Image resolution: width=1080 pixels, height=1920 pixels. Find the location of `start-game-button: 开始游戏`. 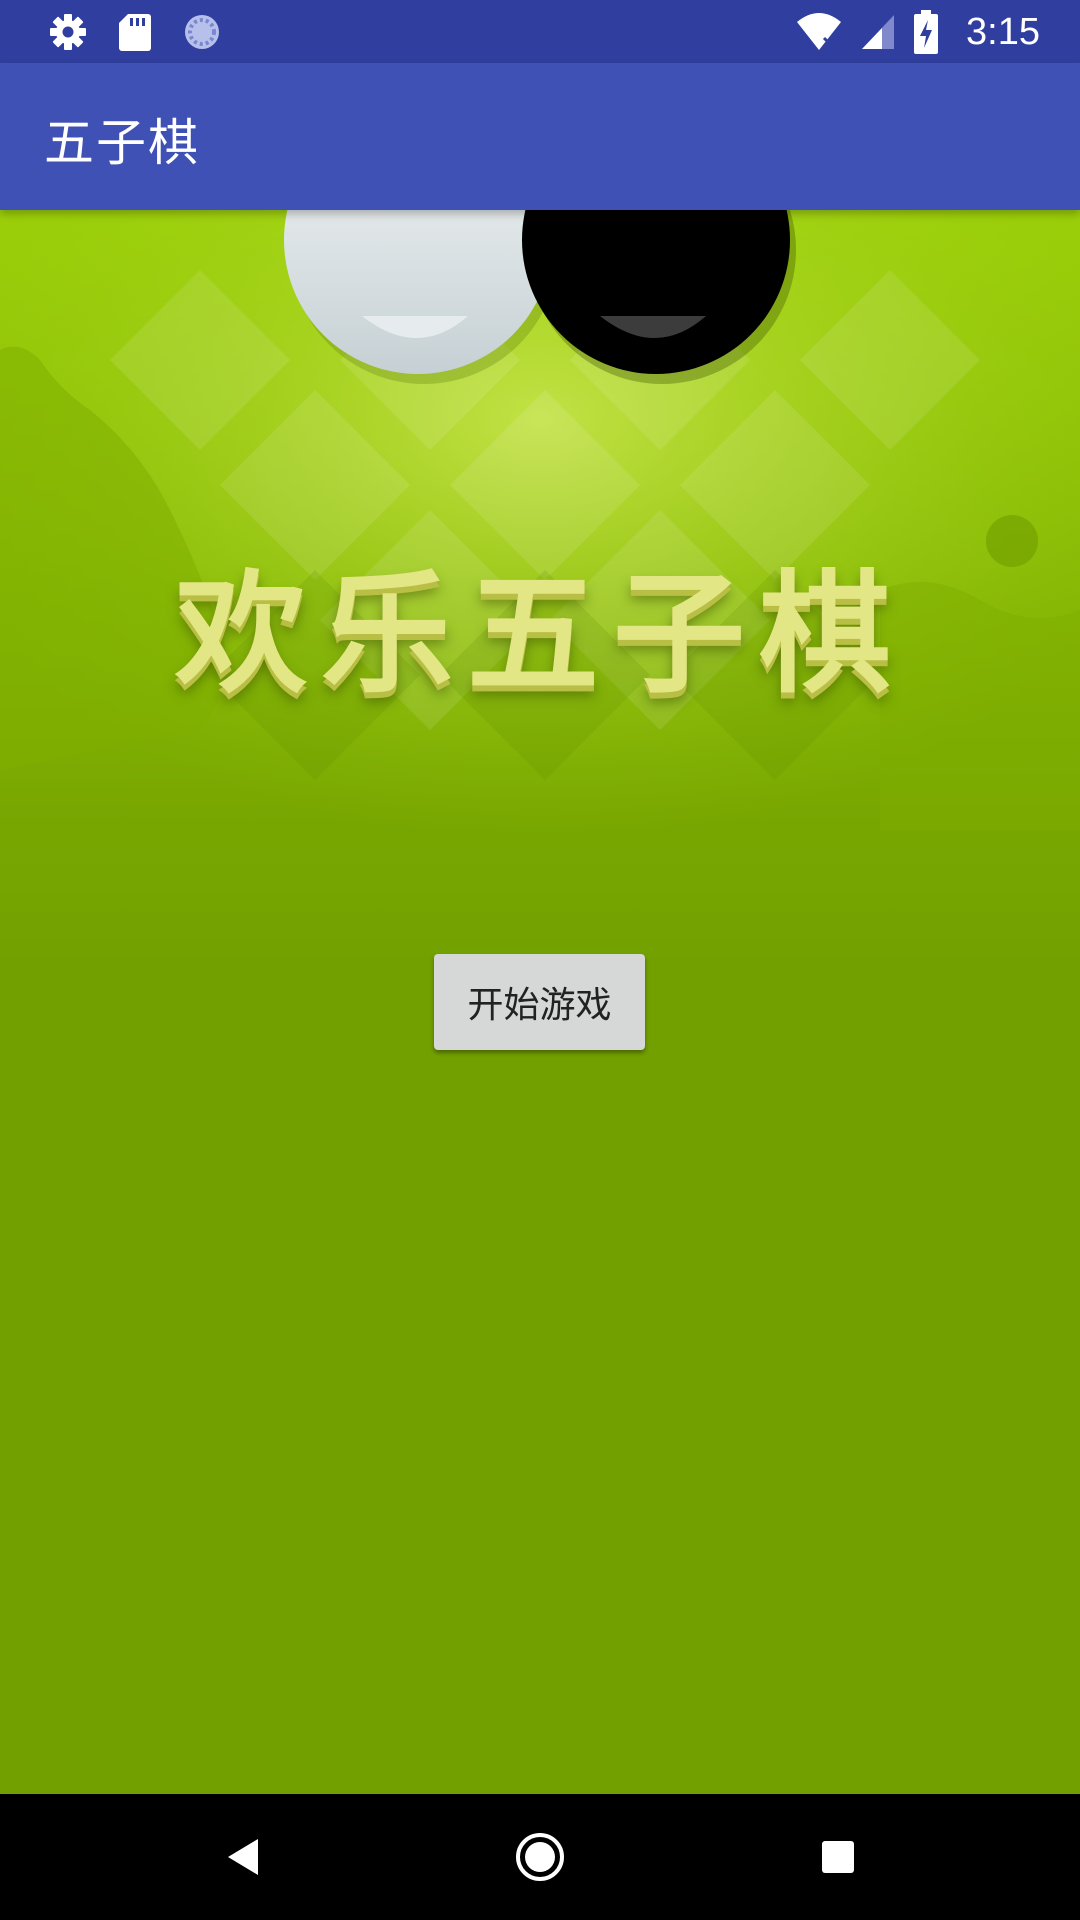

start-game-button: 开始游戏 is located at coordinates (539, 1002).